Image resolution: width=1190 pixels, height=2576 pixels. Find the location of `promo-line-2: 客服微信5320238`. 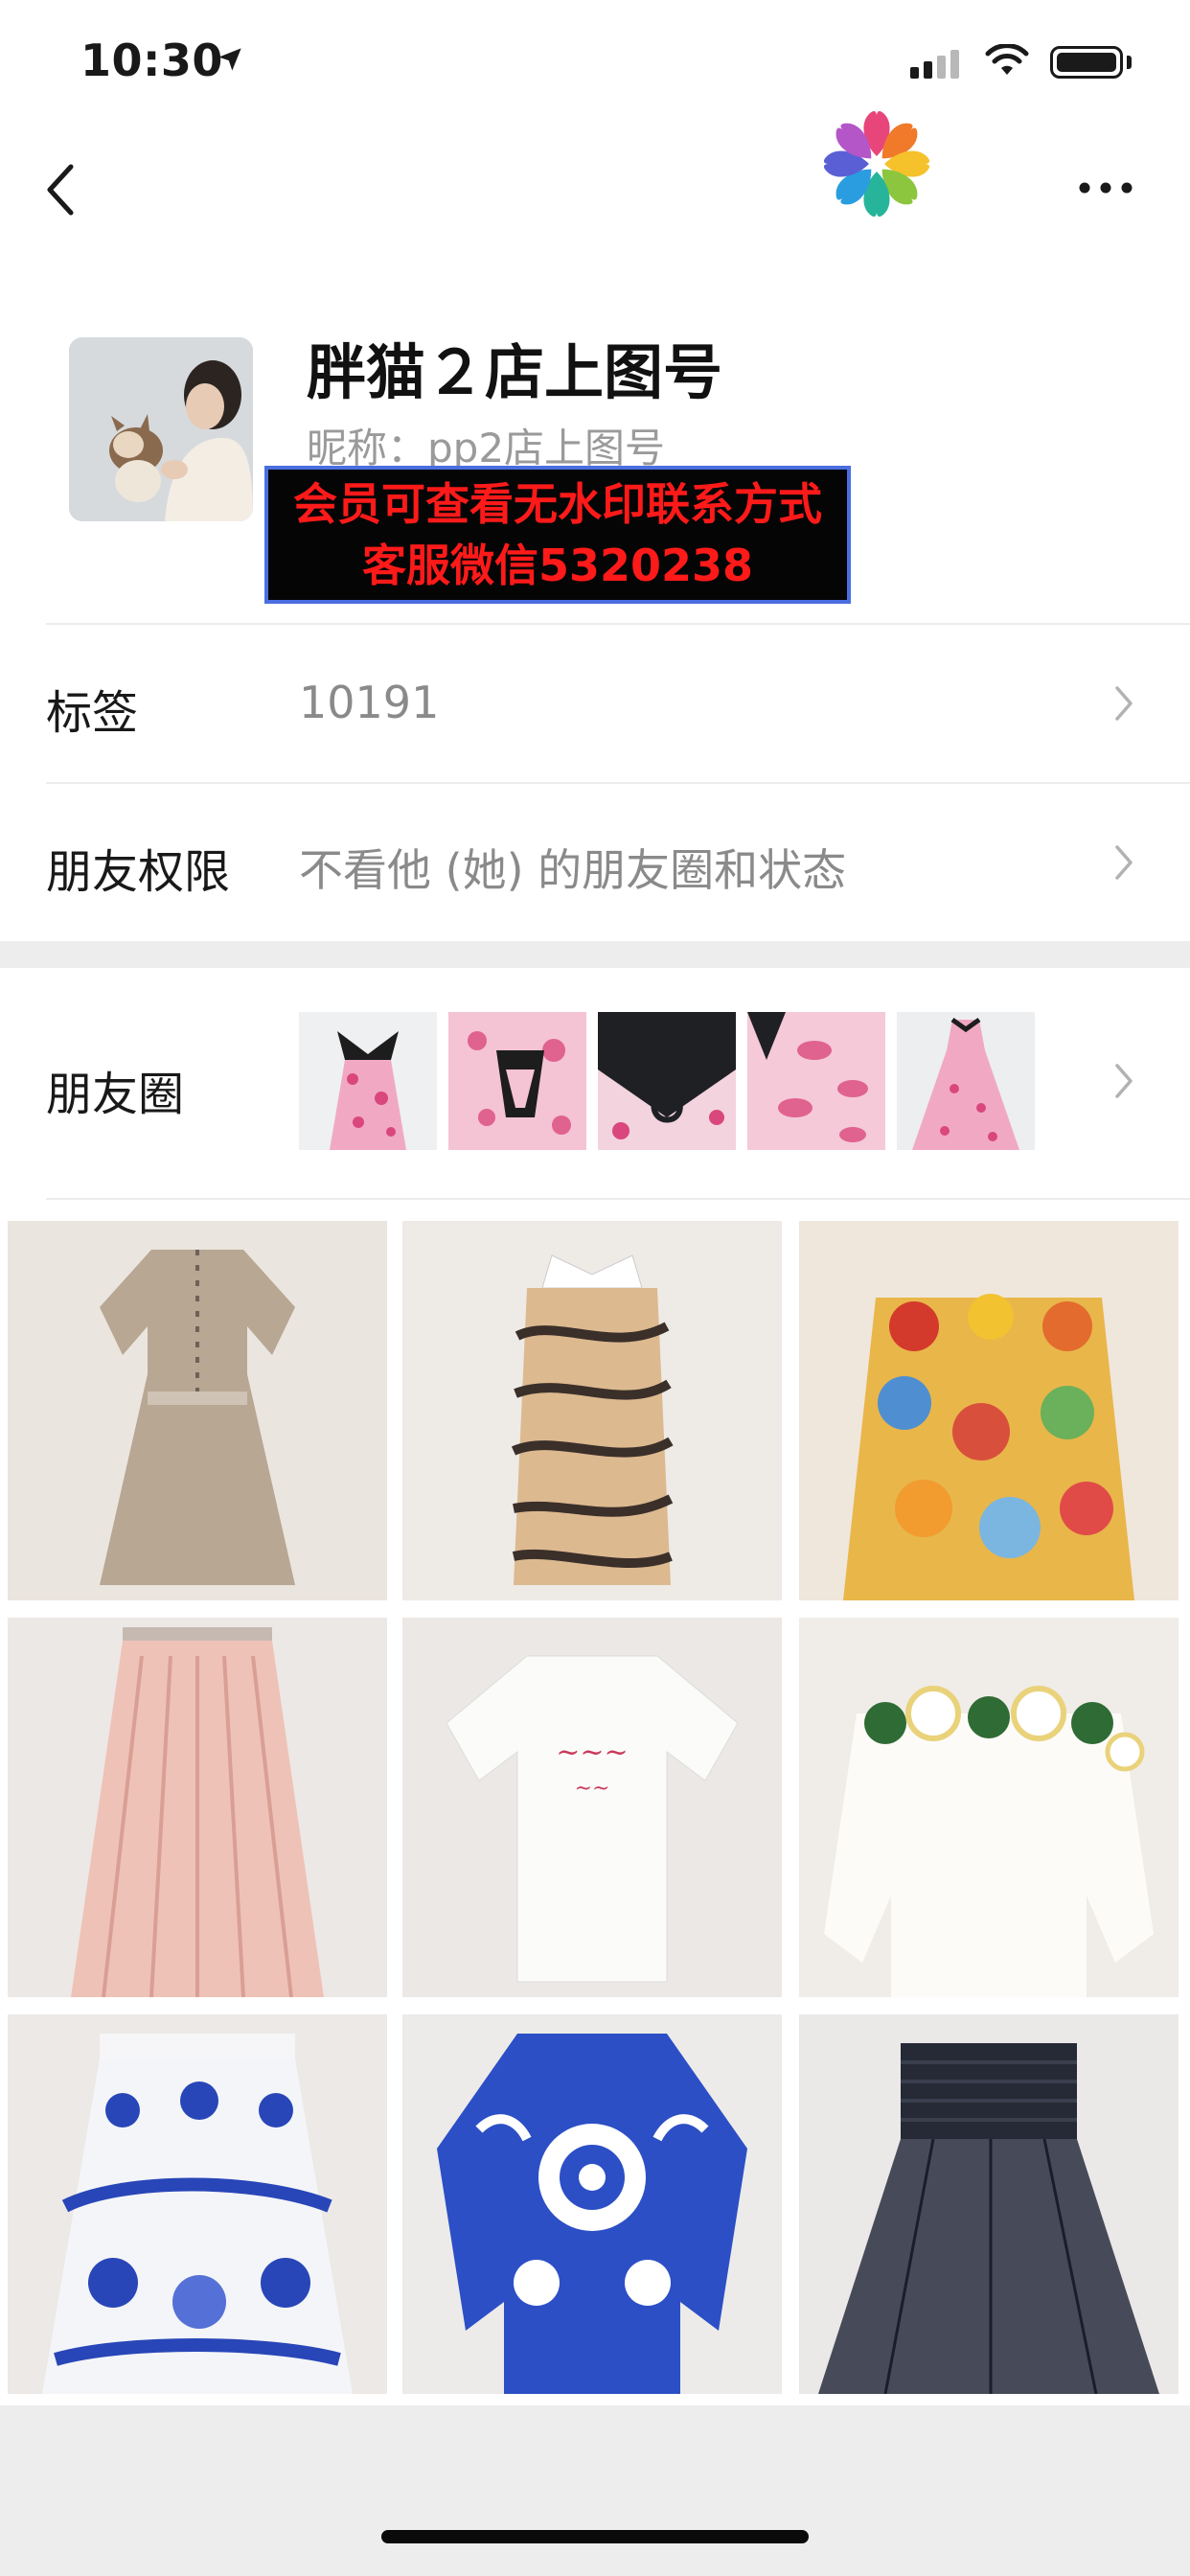

promo-line-2: 客服微信5320238 is located at coordinates (558, 565).